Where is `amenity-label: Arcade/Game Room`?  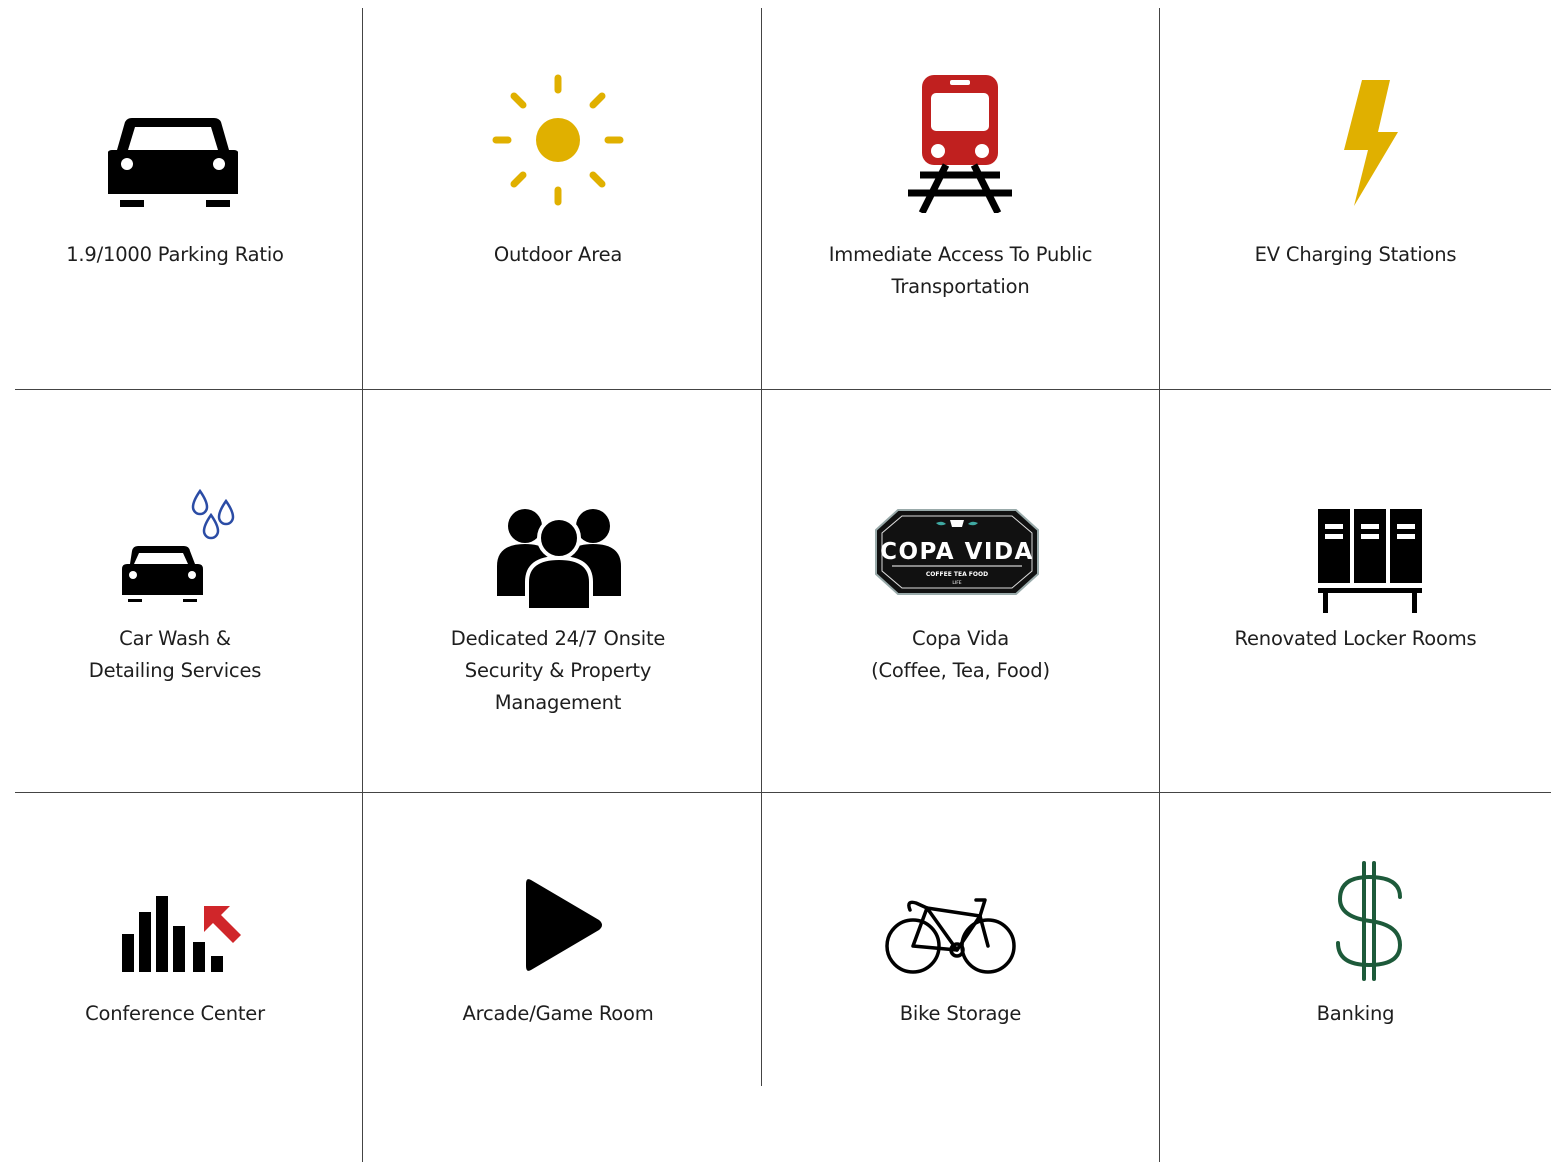 amenity-label: Arcade/Game Room is located at coordinates (558, 1014).